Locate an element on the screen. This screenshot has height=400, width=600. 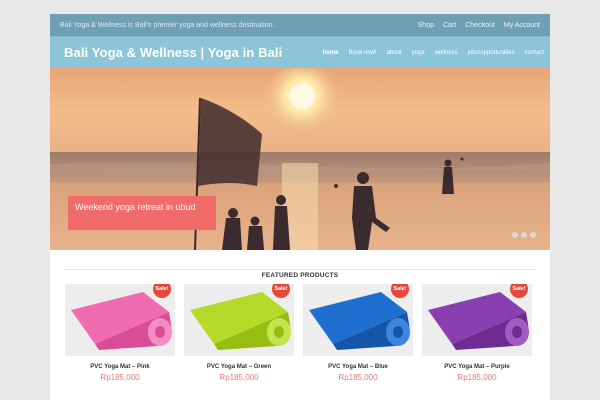
nav-book-now: Book now! is located at coordinates (363, 53).